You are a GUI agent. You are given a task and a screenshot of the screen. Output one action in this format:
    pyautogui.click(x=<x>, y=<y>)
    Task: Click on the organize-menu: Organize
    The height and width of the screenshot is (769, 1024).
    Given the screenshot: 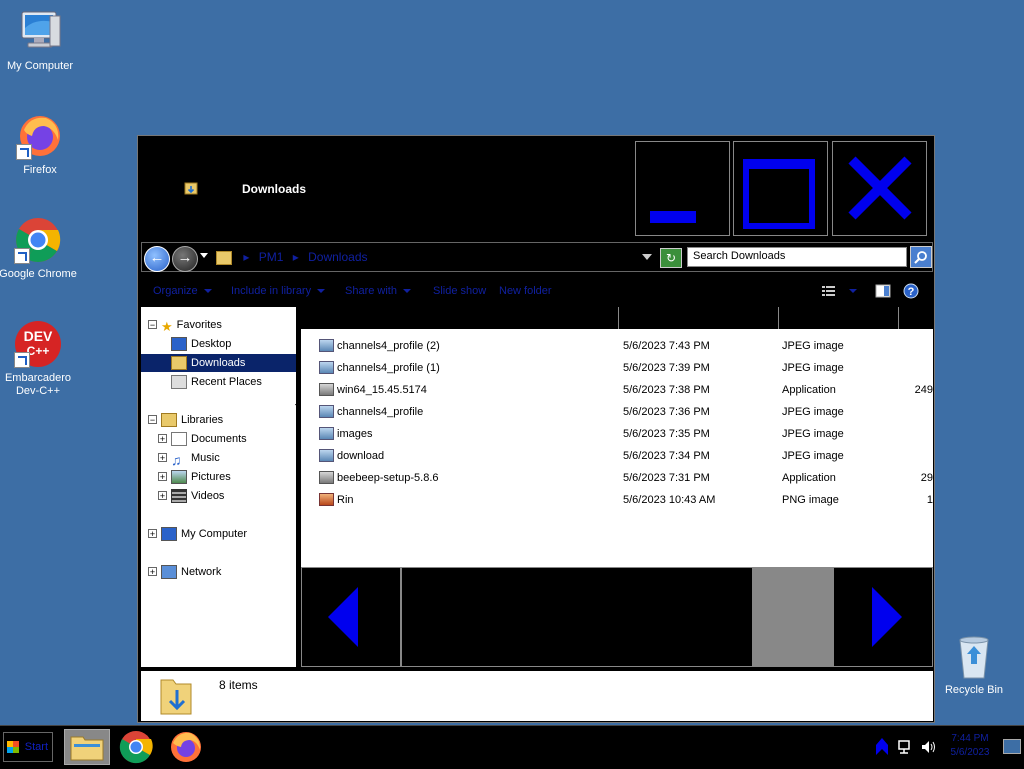 What is the action you would take?
    pyautogui.click(x=182, y=291)
    